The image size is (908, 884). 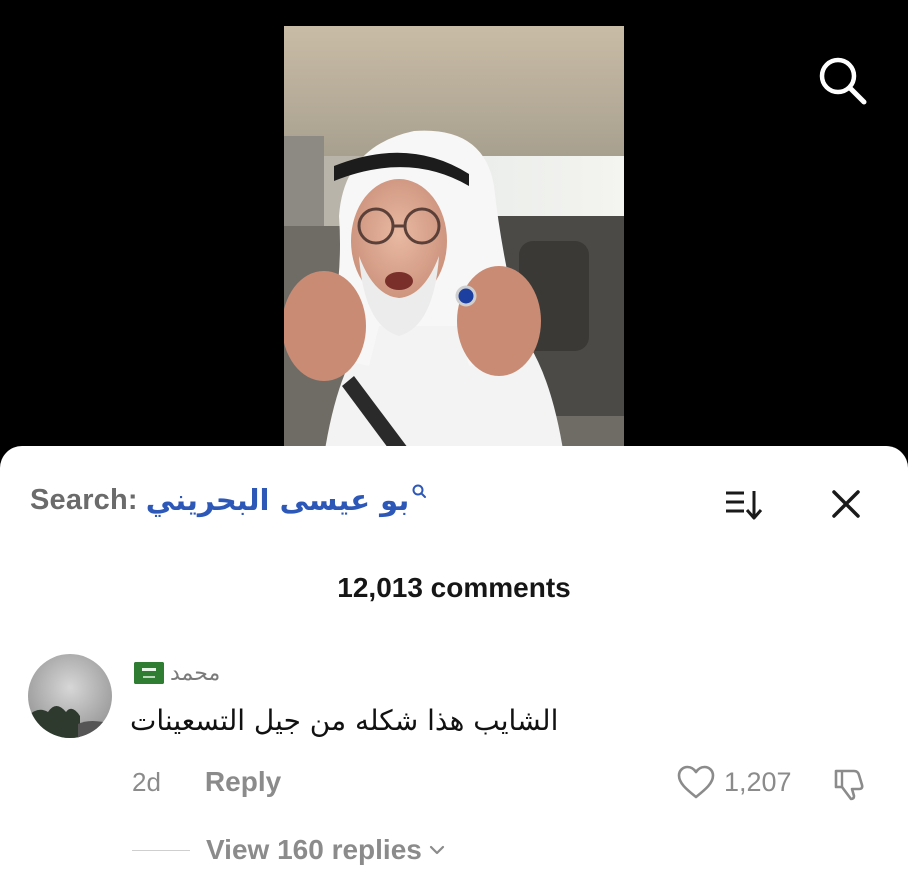 I want to click on close-icon, so click(x=846, y=504).